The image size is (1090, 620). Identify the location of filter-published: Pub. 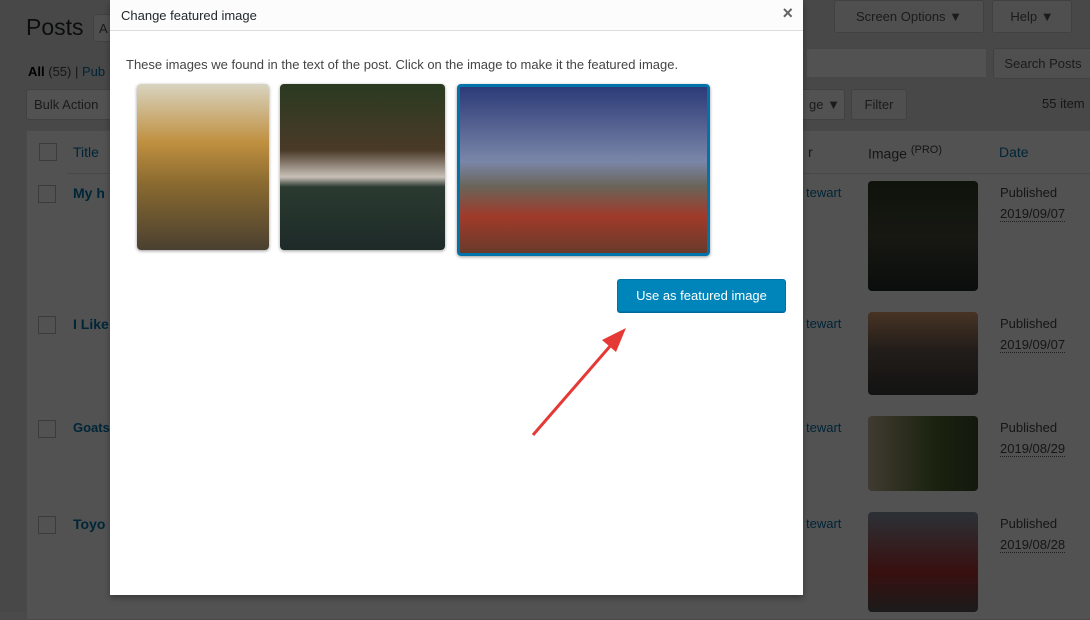
(93, 71).